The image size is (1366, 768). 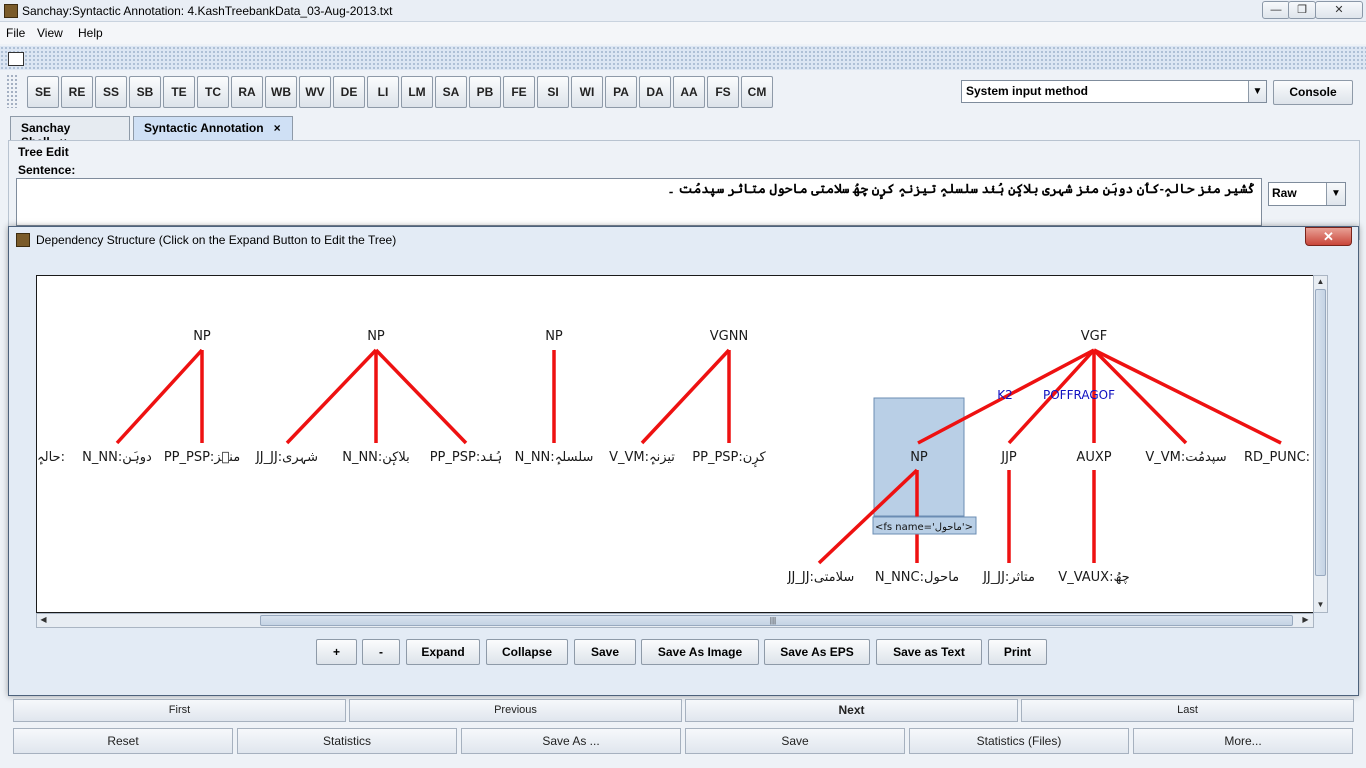 I want to click on save-as-eps-button: Save As EPS, so click(x=817, y=652).